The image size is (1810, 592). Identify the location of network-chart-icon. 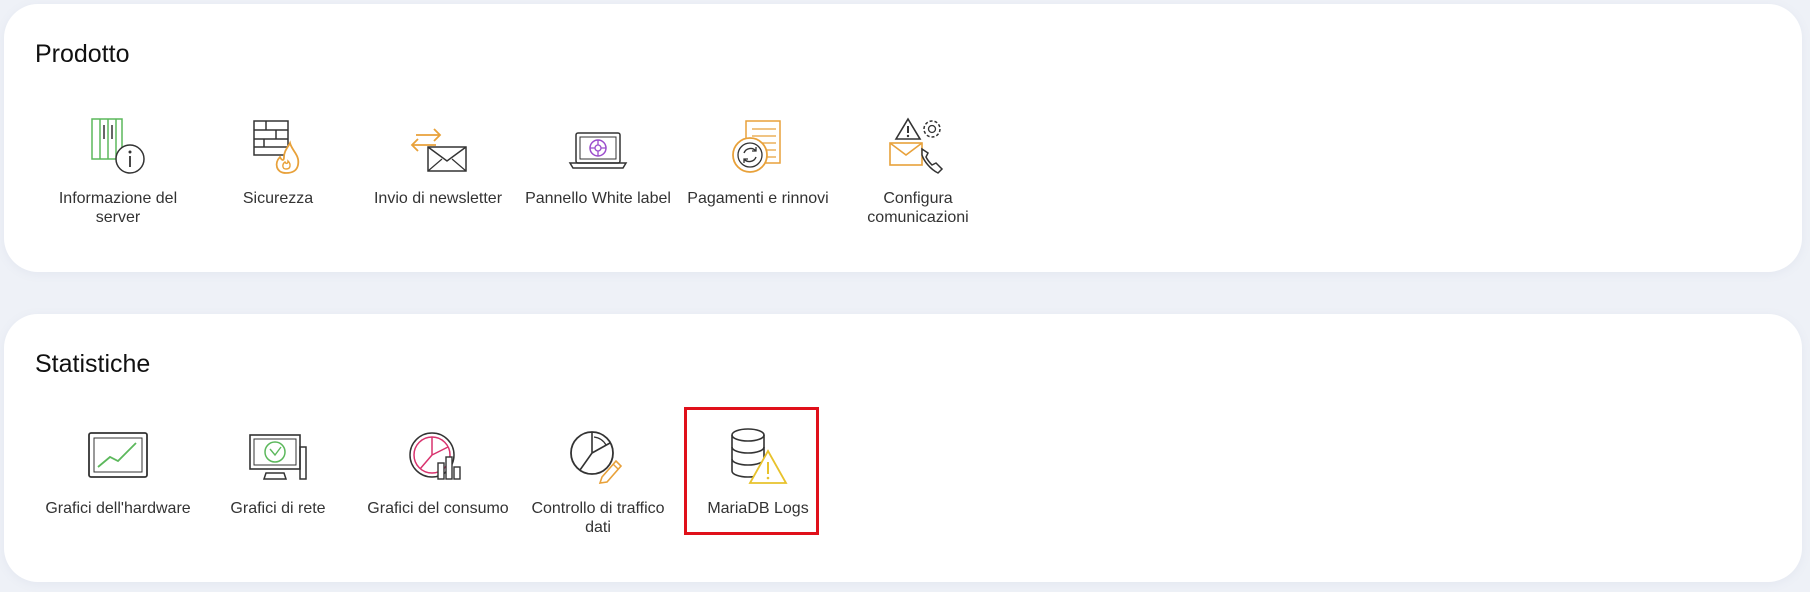
(278, 457).